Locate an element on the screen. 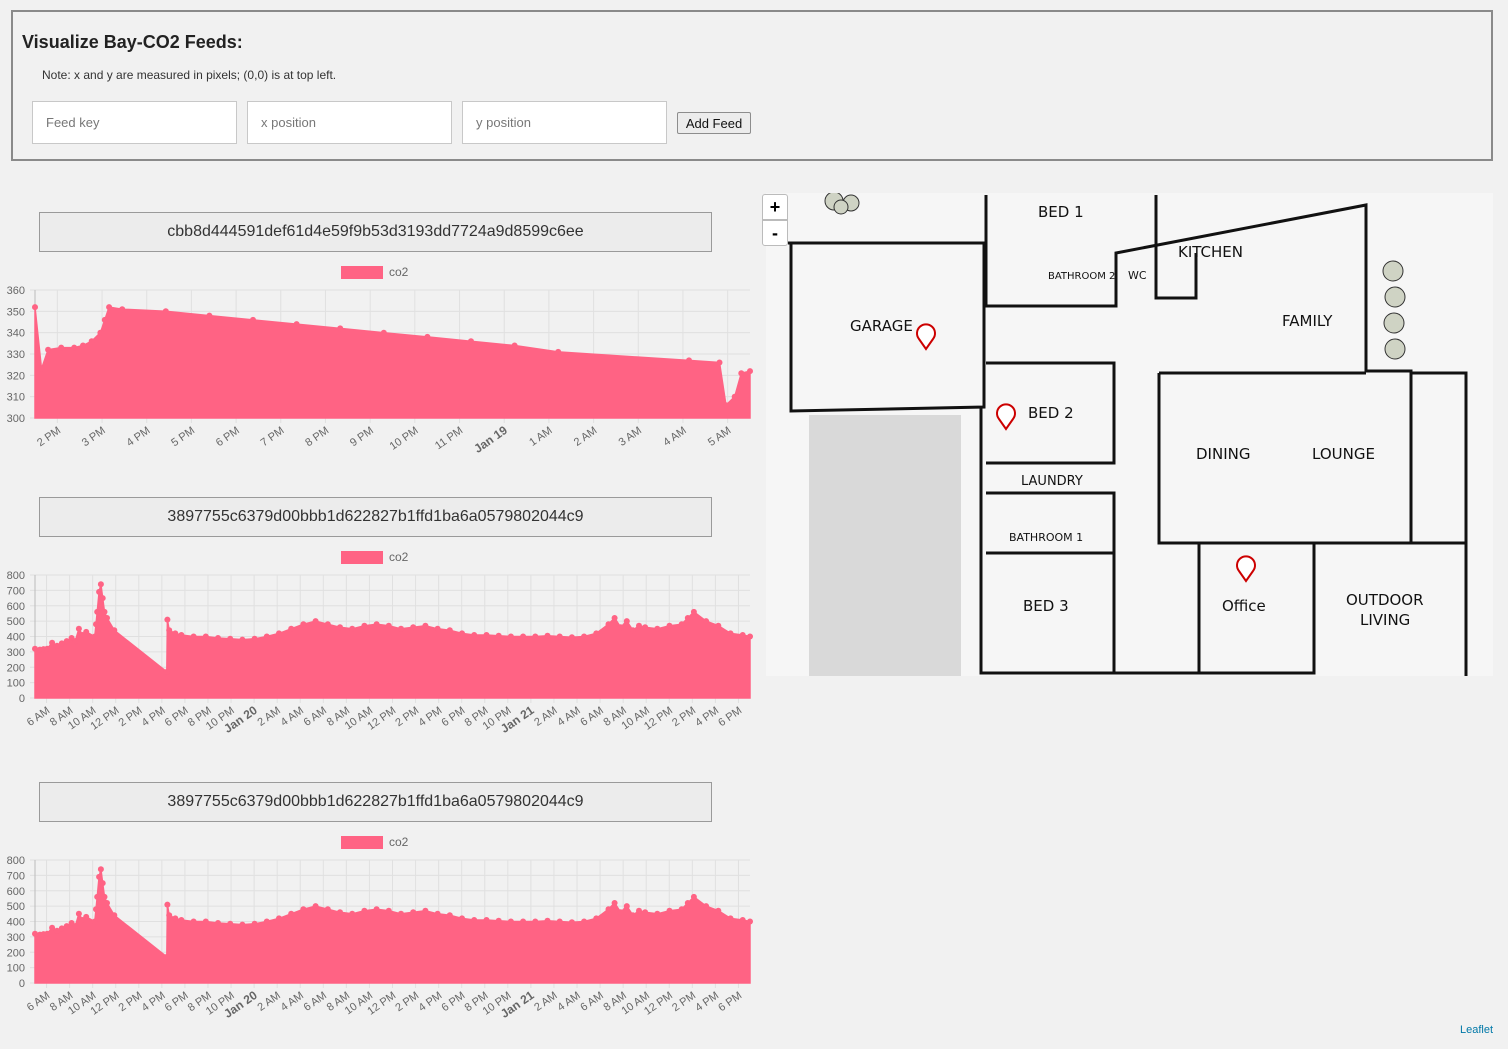  x-tick-label: 3 AM is located at coordinates (630, 437).